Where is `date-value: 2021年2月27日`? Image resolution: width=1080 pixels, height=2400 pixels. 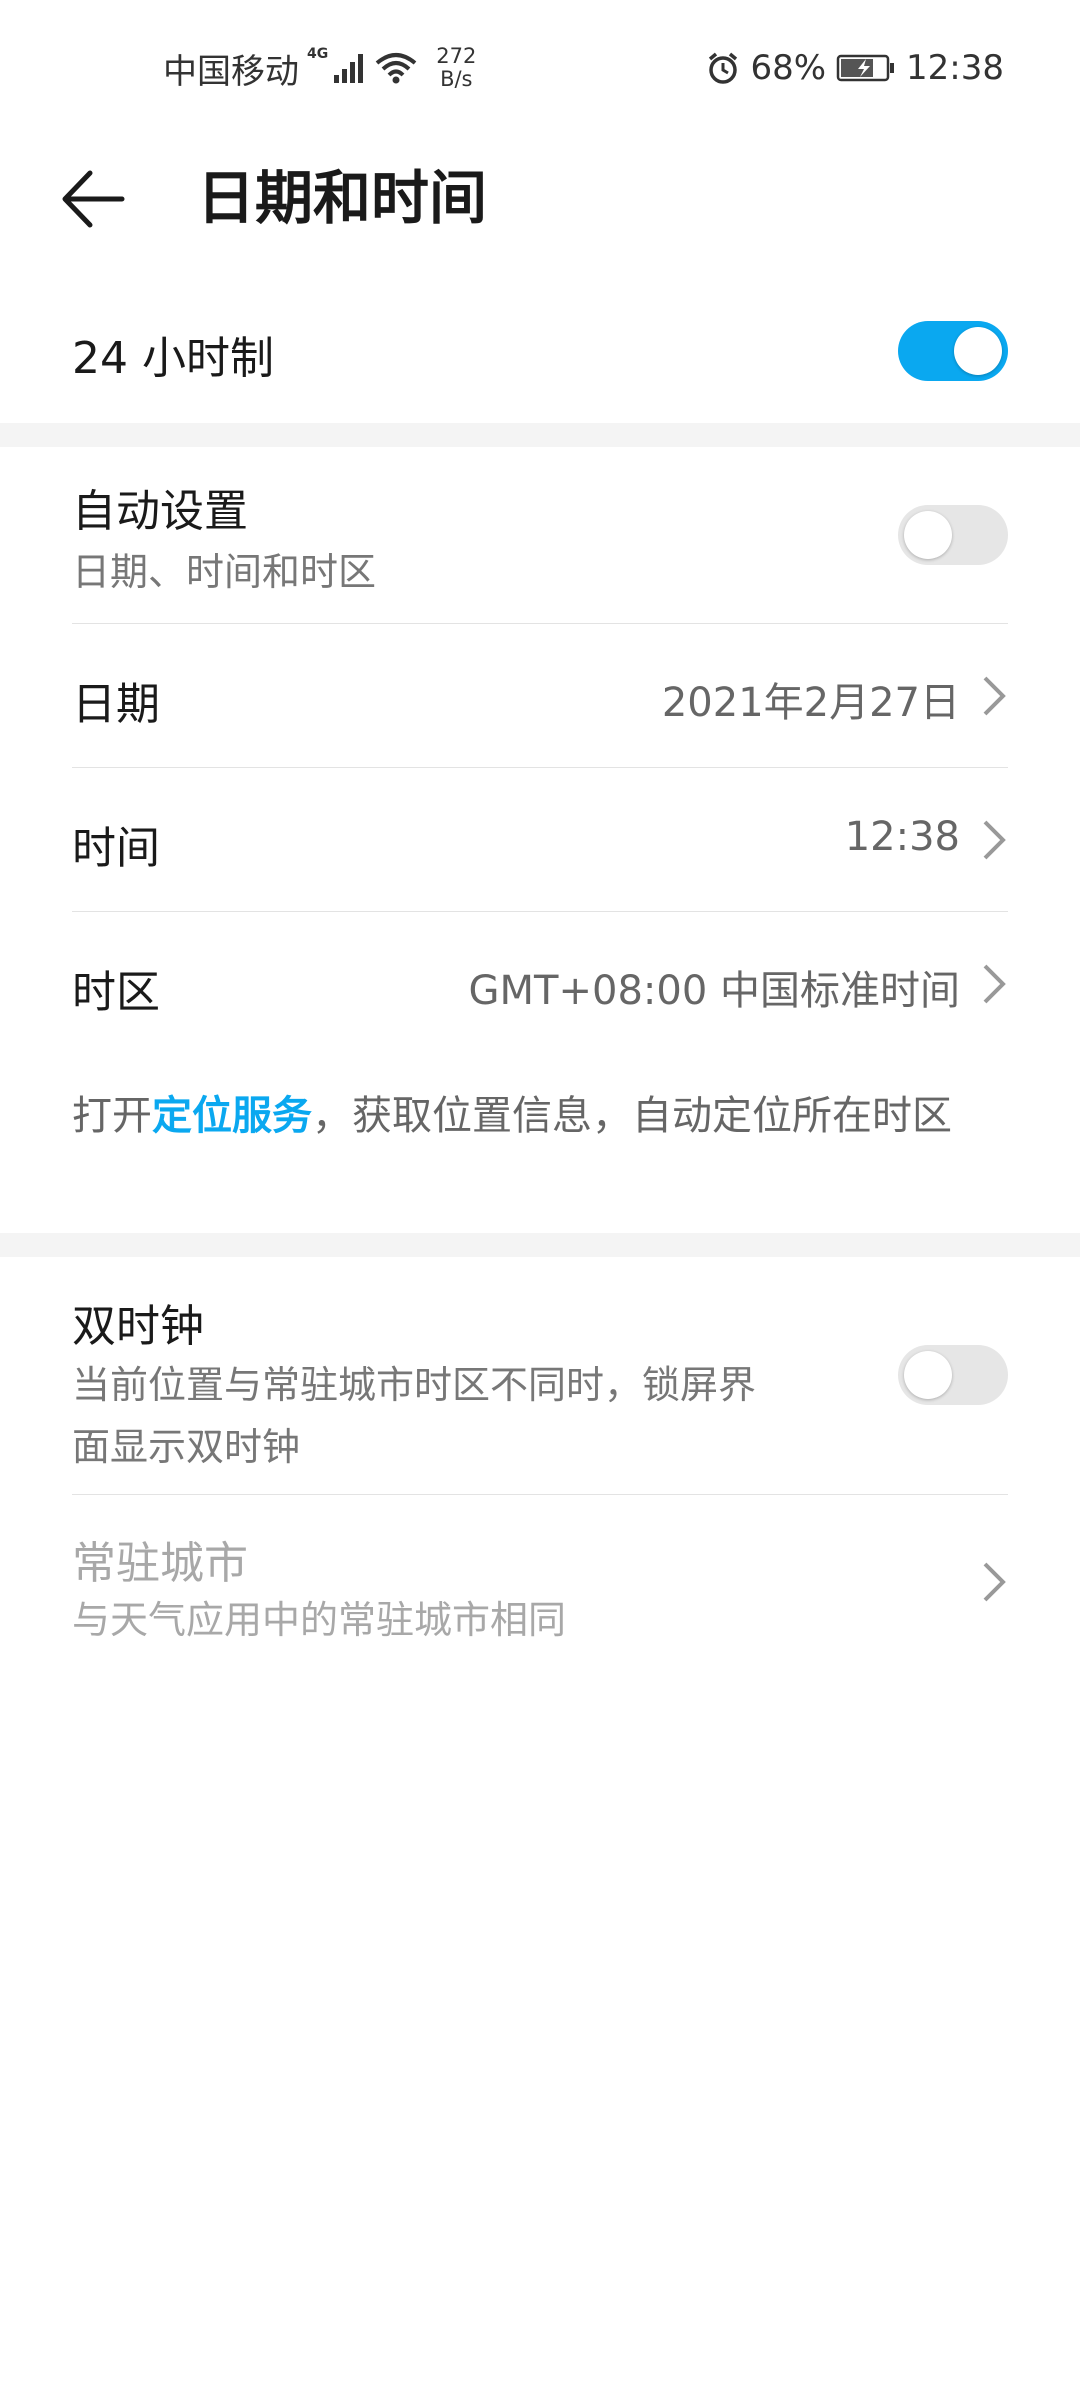
date-value: 2021年2月27日 is located at coordinates (810, 703).